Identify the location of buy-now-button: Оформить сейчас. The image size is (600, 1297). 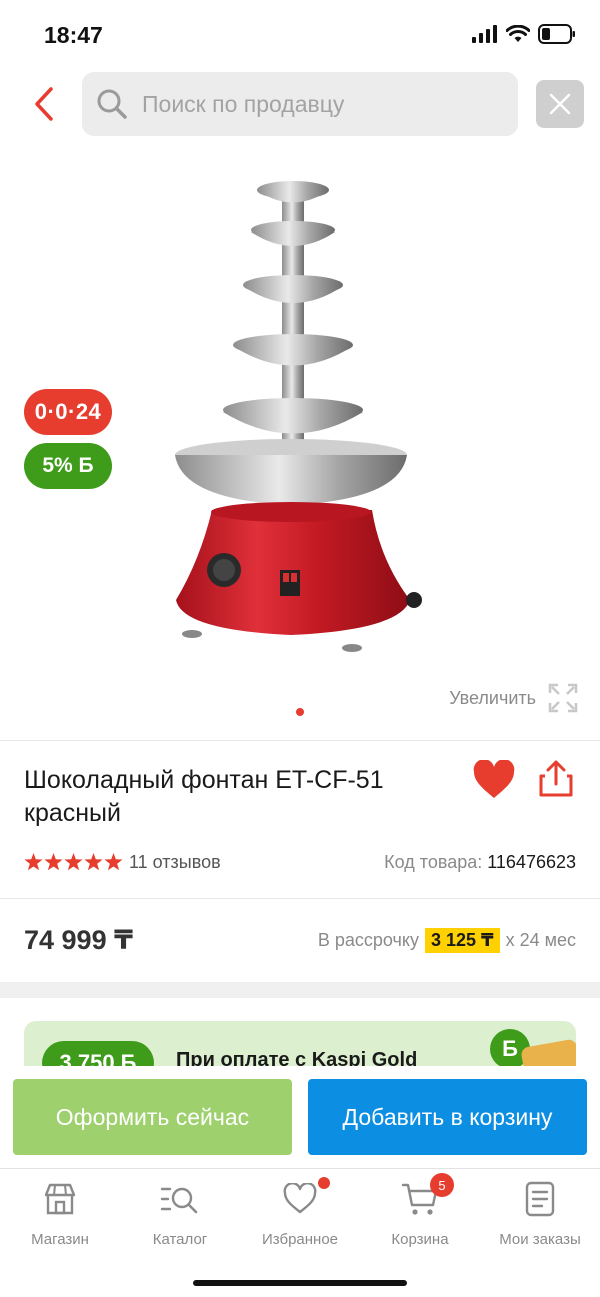
(152, 1117).